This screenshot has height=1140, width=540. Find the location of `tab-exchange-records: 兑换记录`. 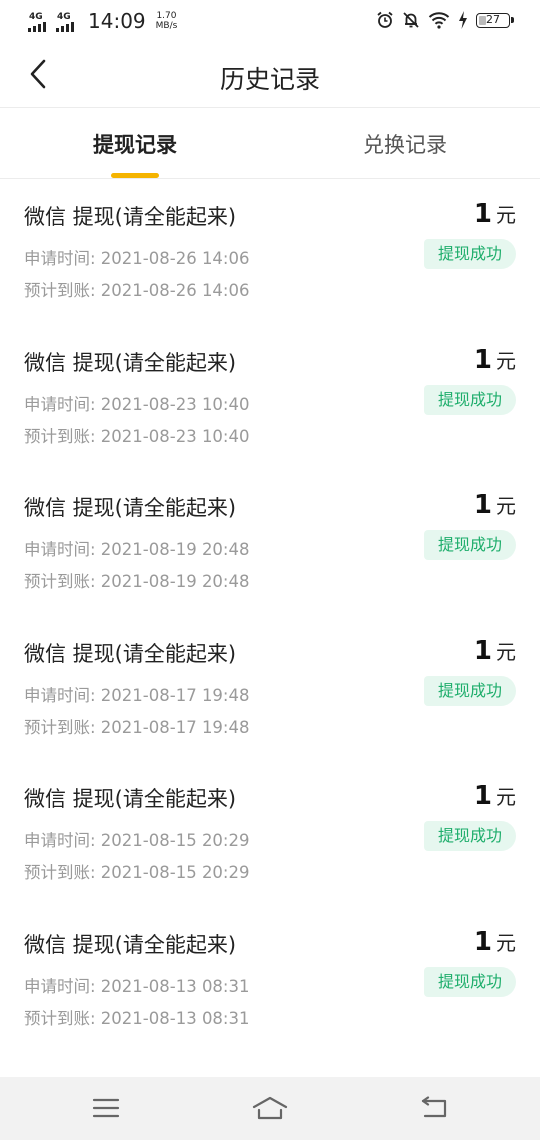

tab-exchange-records: 兑换记录 is located at coordinates (405, 143).